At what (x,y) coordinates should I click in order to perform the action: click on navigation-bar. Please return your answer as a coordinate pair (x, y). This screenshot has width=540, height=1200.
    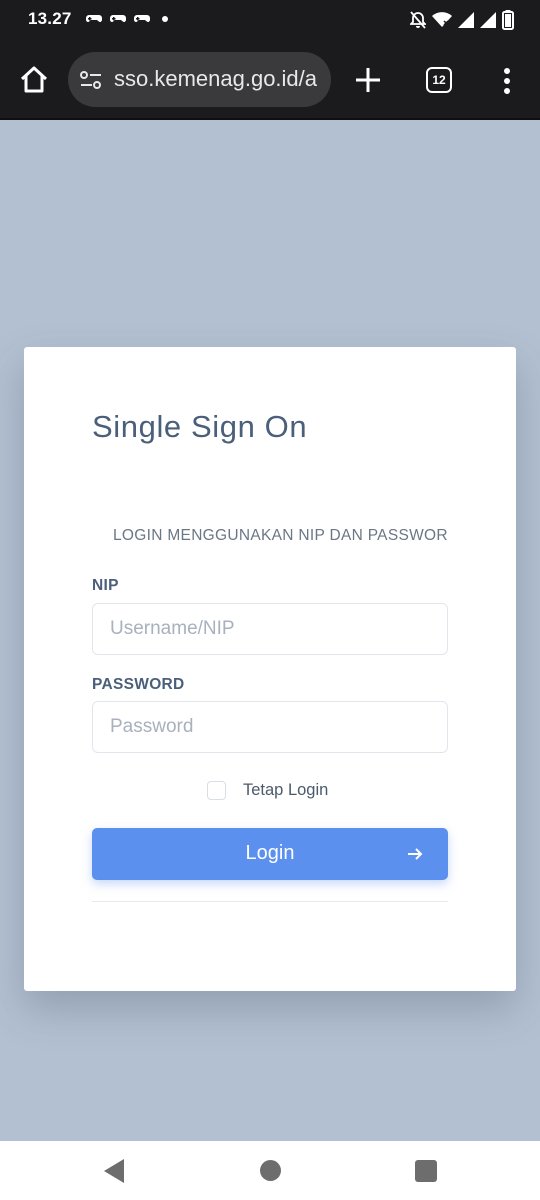
    Looking at the image, I should click on (270, 1170).